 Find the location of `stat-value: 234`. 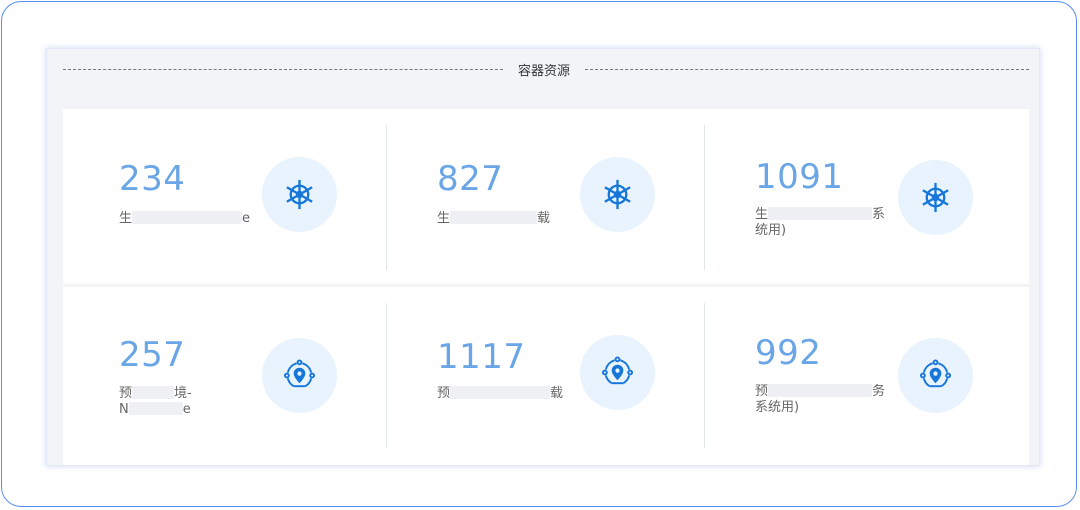

stat-value: 234 is located at coordinates (152, 179).